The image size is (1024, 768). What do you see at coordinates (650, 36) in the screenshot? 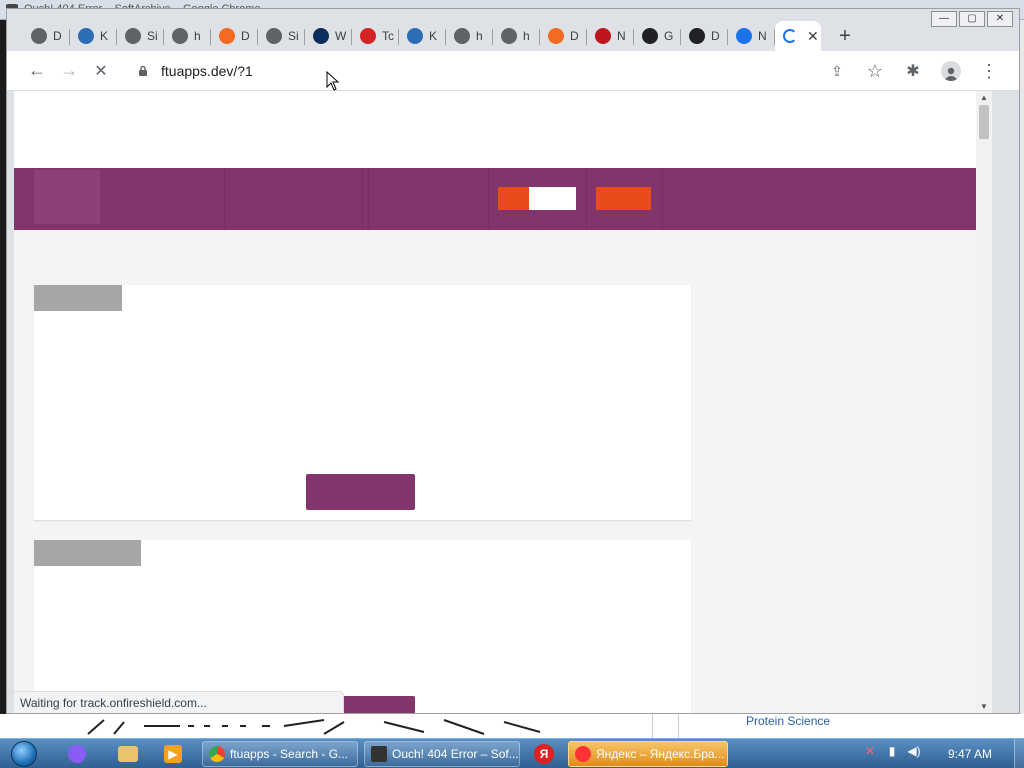
I see `chevron-up-icon` at bounding box center [650, 36].